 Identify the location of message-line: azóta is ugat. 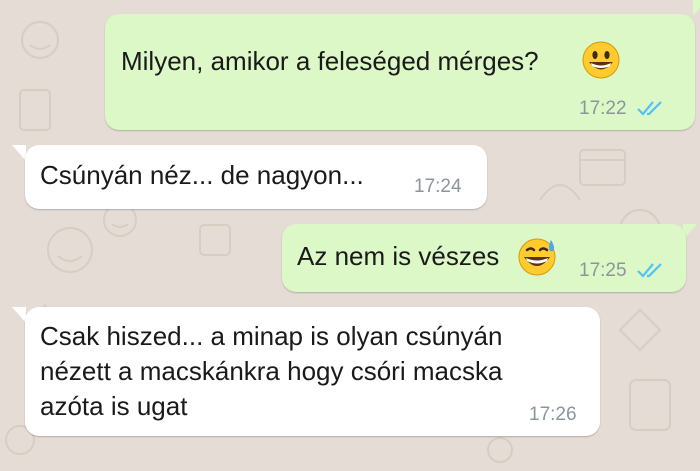
(114, 406).